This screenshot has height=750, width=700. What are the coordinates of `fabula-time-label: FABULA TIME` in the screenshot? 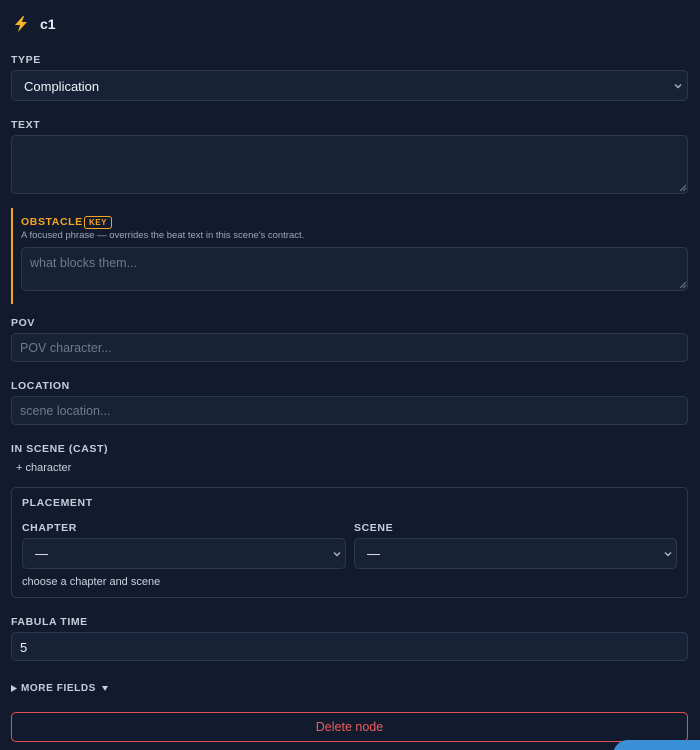 It's located at (49, 622).